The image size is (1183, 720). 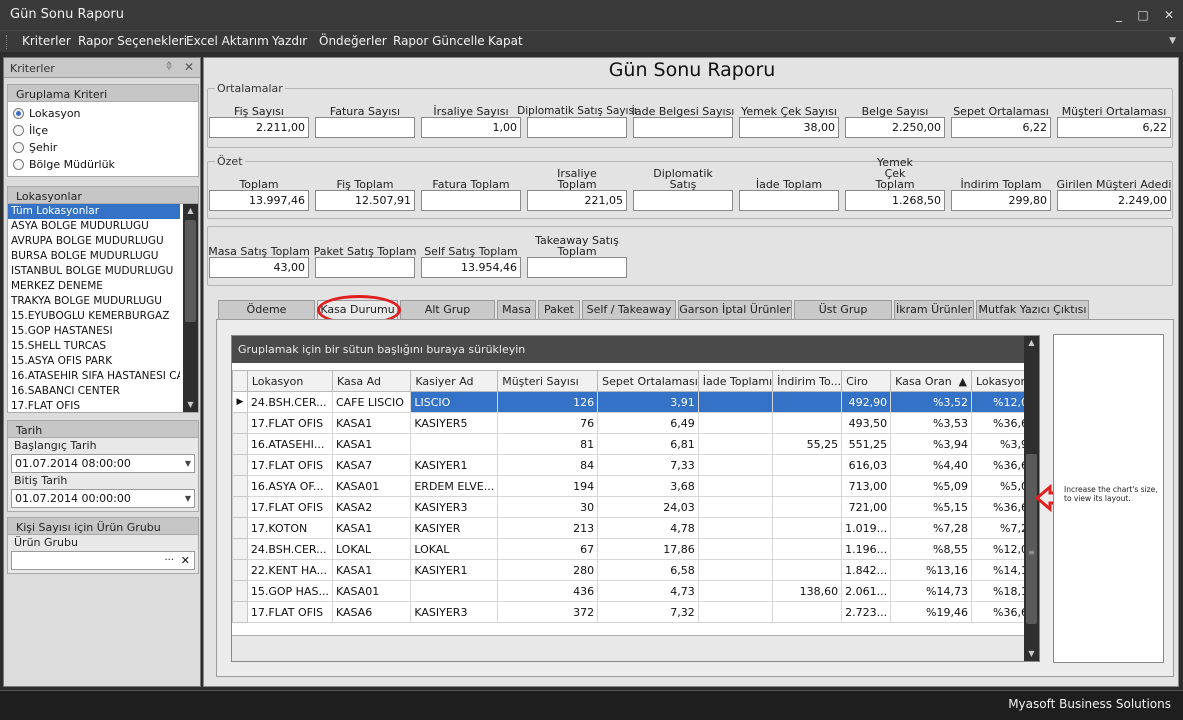 I want to click on col-header-sepet-ortalamasi: Sepet Ortalaması, so click(x=648, y=381).